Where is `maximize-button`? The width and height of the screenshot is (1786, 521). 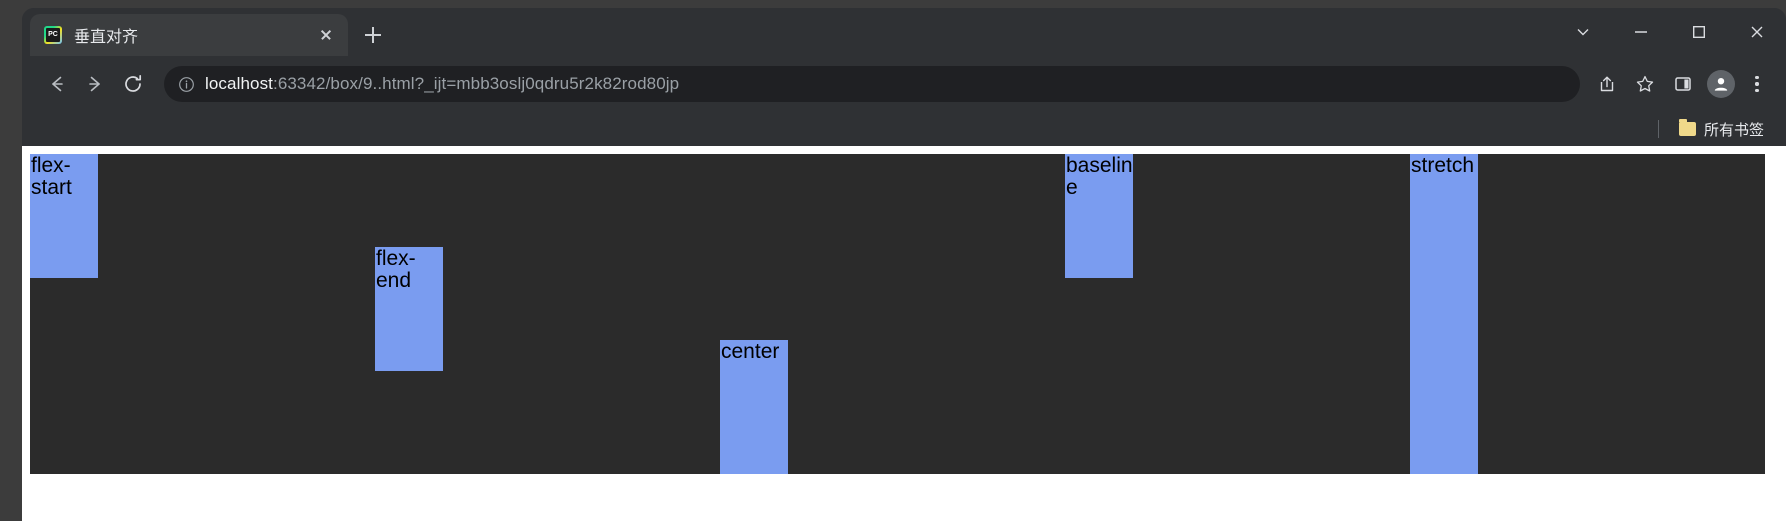
maximize-button is located at coordinates (1699, 32).